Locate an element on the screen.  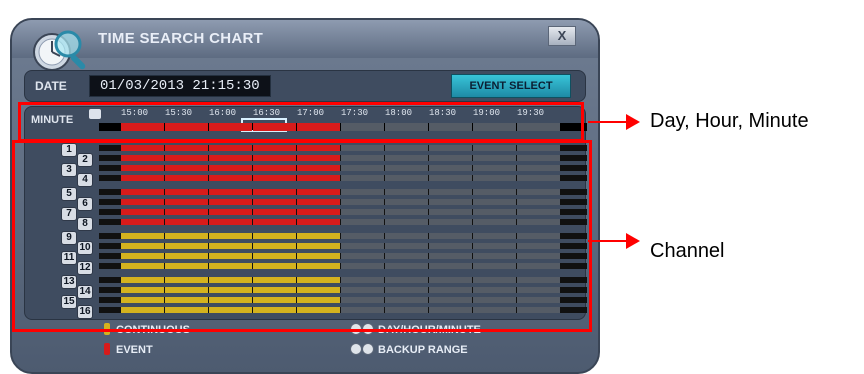
minute-timeline is located at coordinates (343, 125).